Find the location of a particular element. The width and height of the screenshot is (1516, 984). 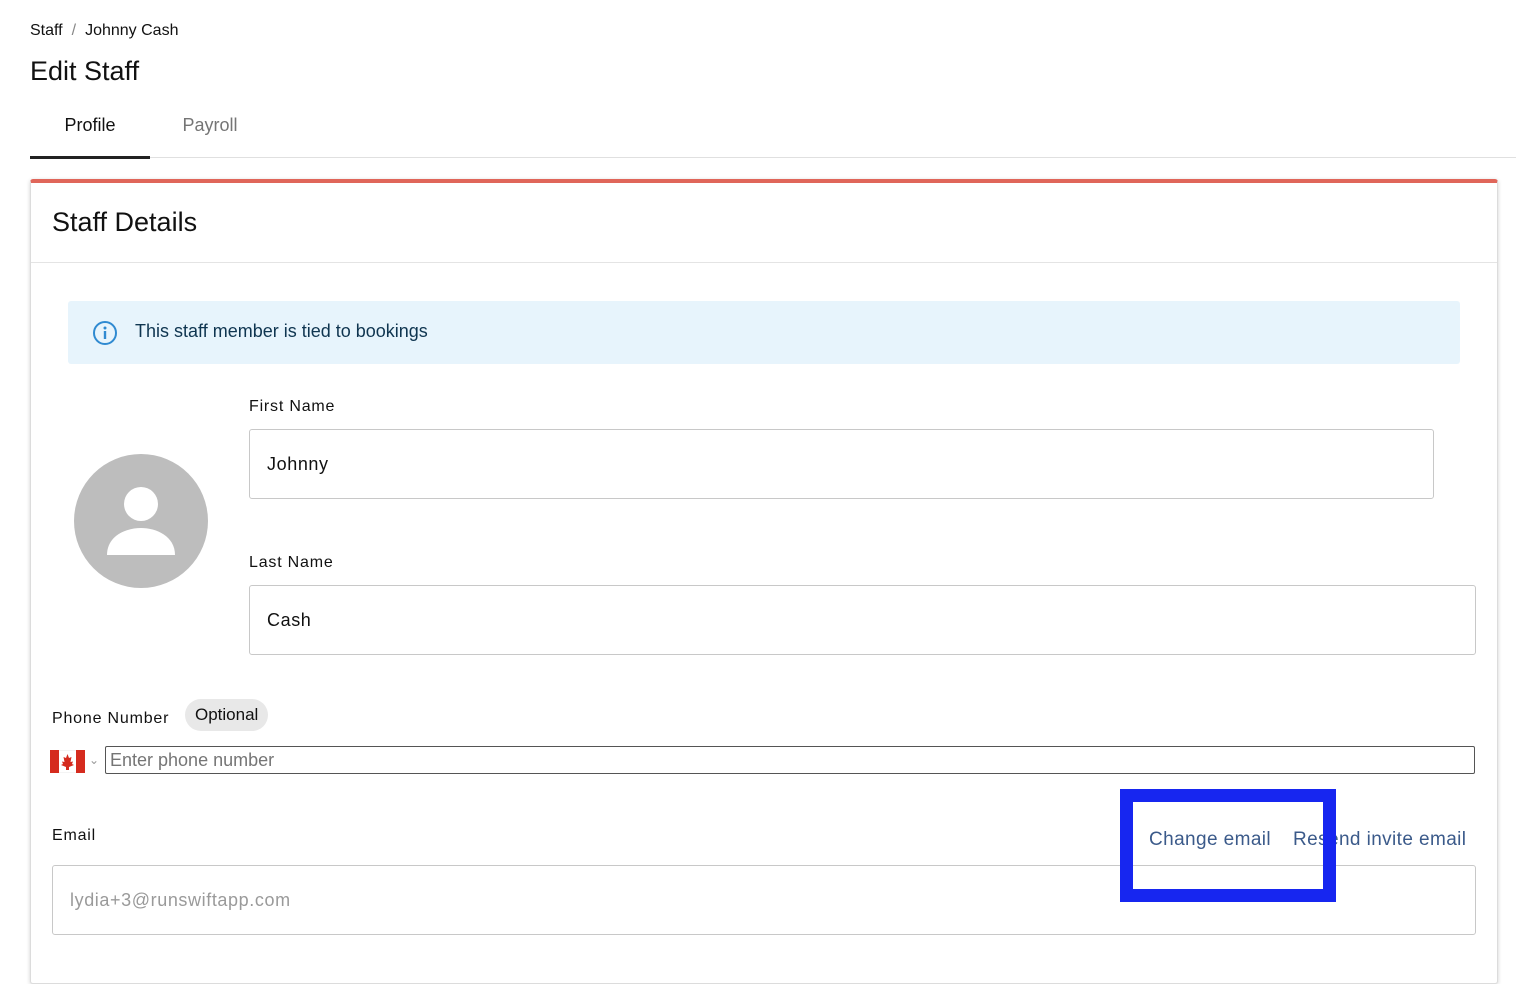

card-title: Staff Details is located at coordinates (125, 222).